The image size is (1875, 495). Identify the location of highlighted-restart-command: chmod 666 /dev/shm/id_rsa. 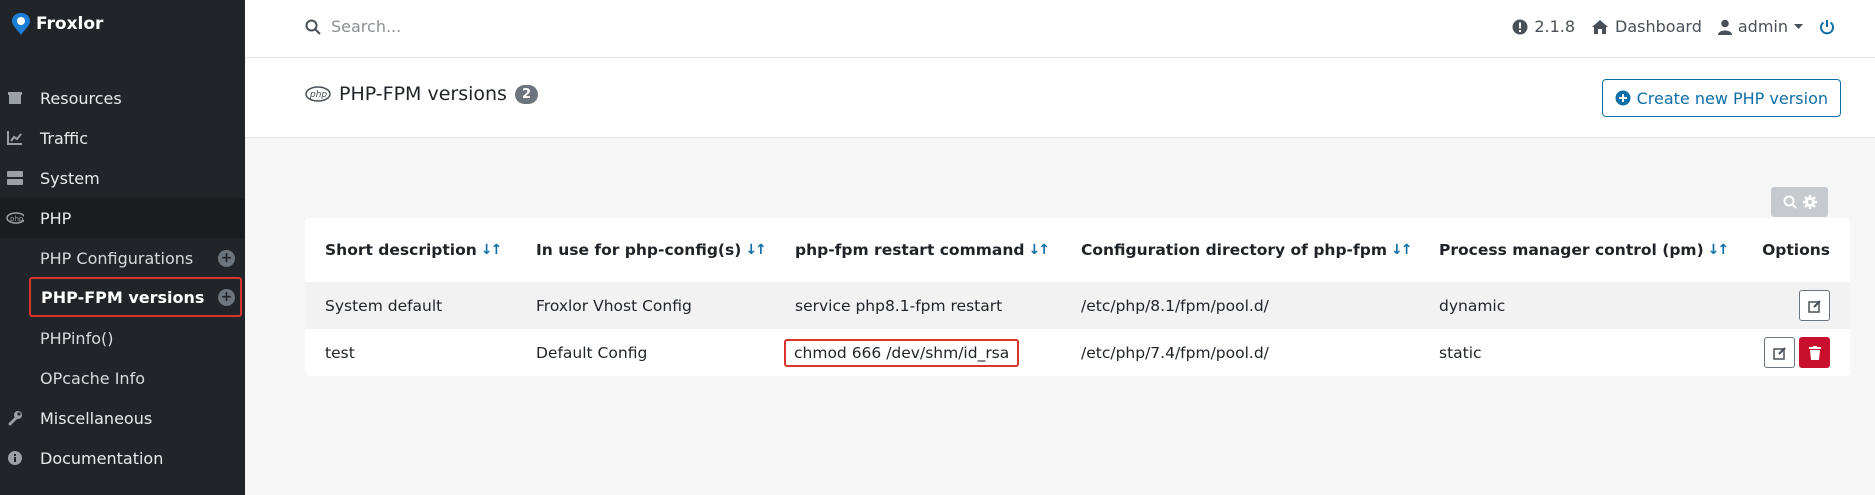
(902, 352).